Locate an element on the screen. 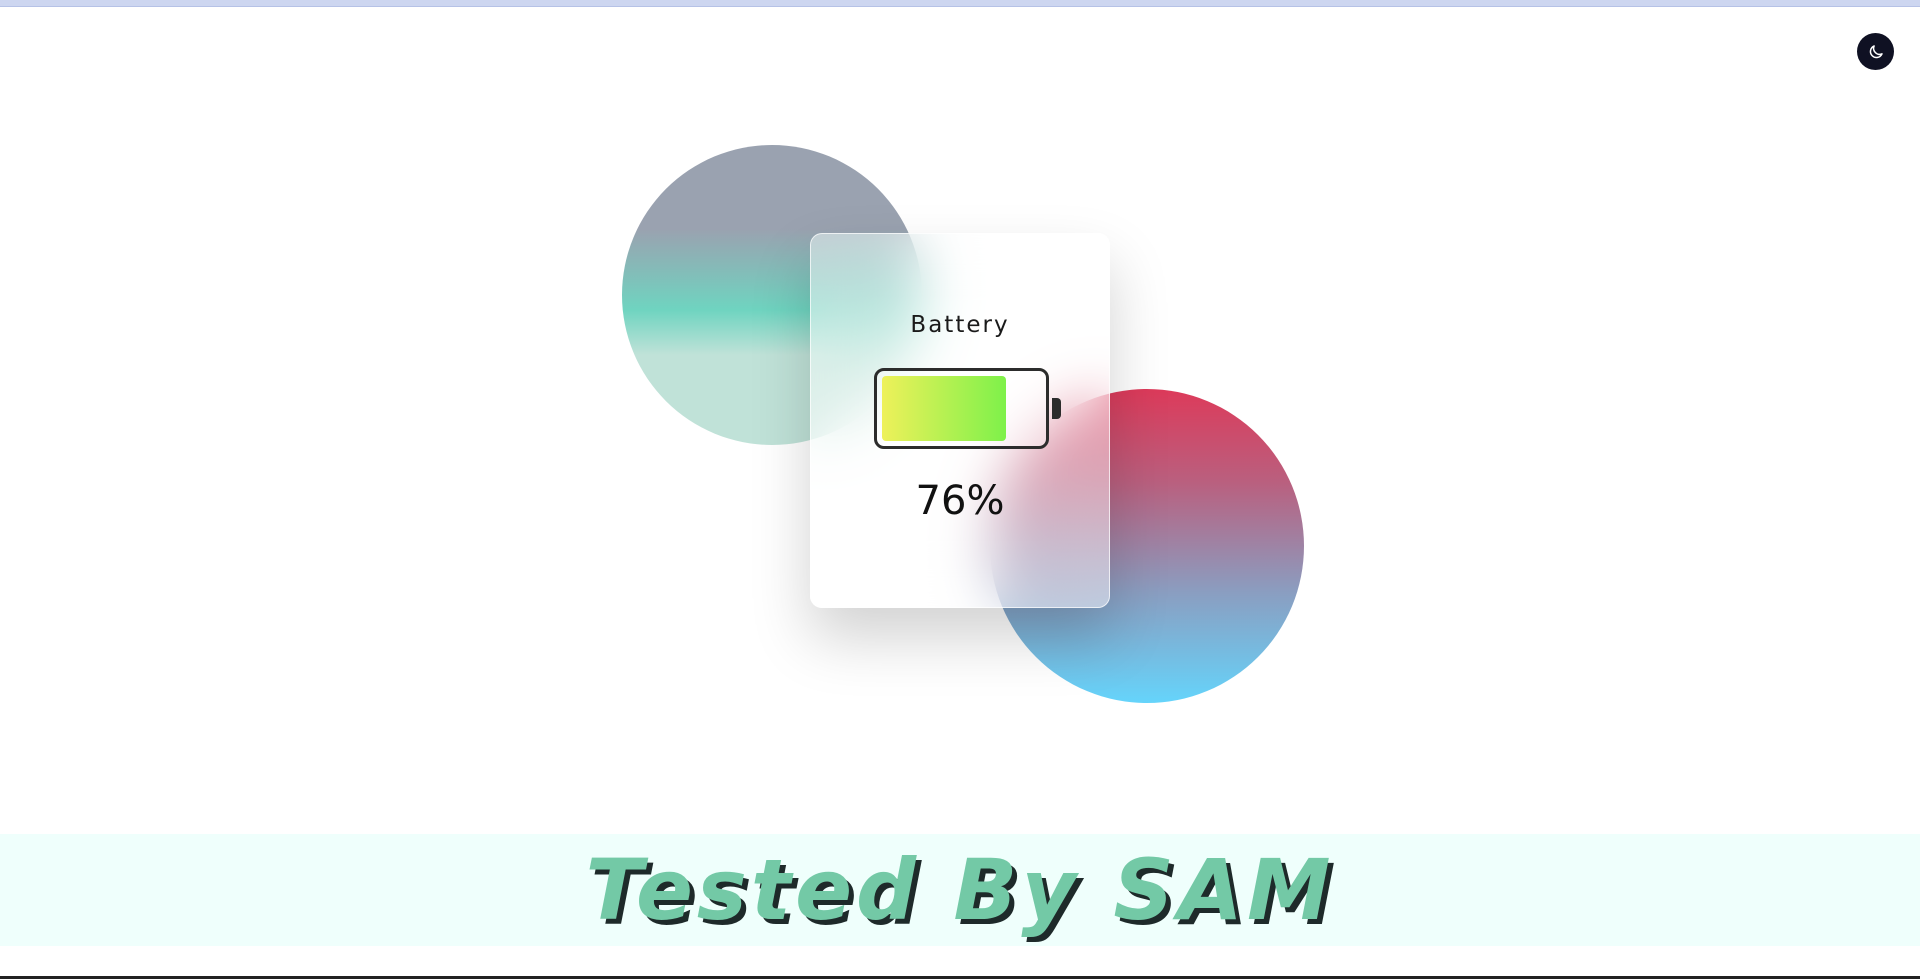 This screenshot has width=1920, height=979. battery-card: Battery 76% is located at coordinates (960, 420).